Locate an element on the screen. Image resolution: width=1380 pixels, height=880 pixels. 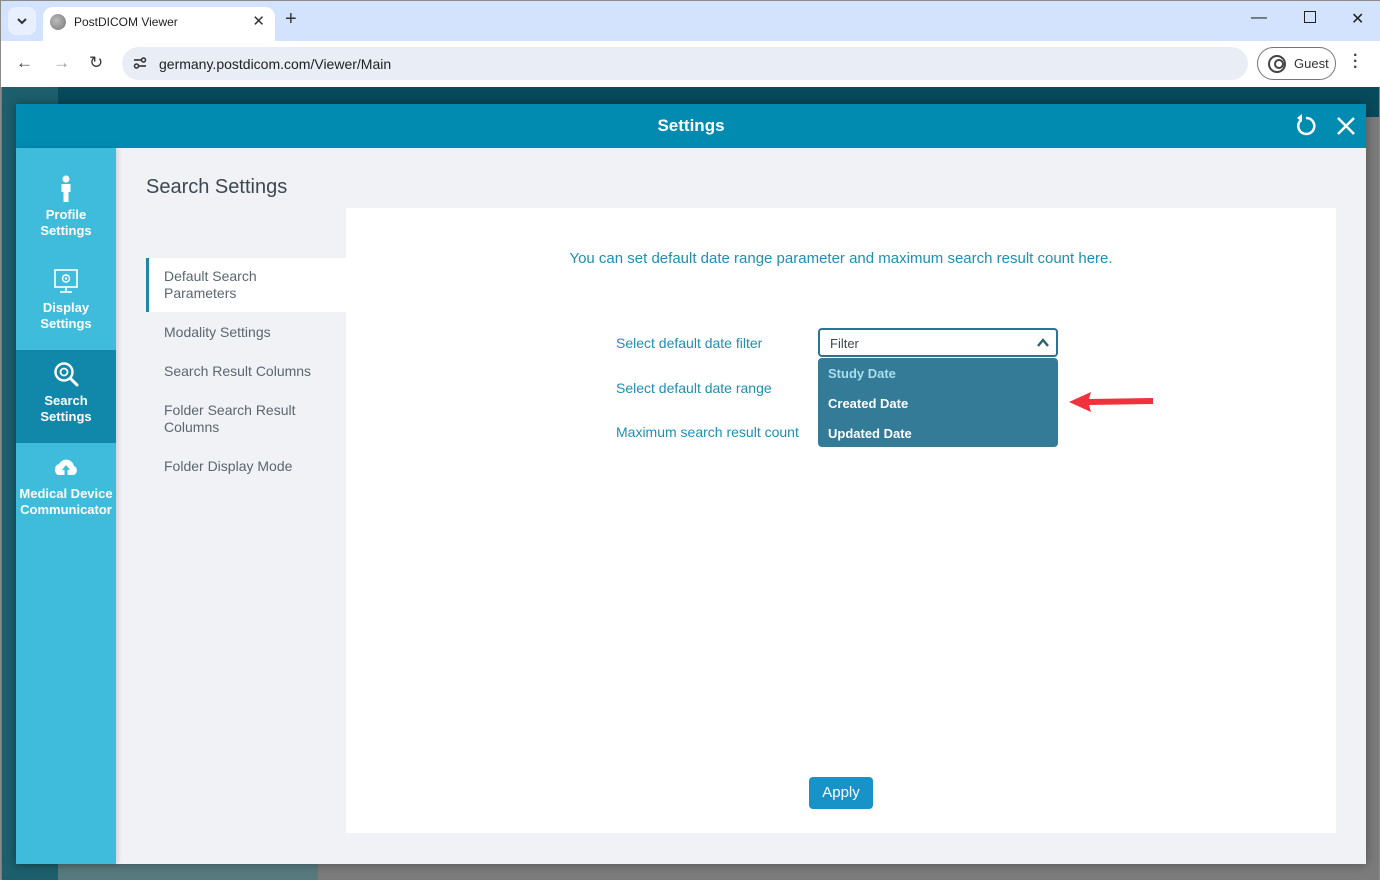
tab-title: PostDICOM Viewer is located at coordinates (126, 22).